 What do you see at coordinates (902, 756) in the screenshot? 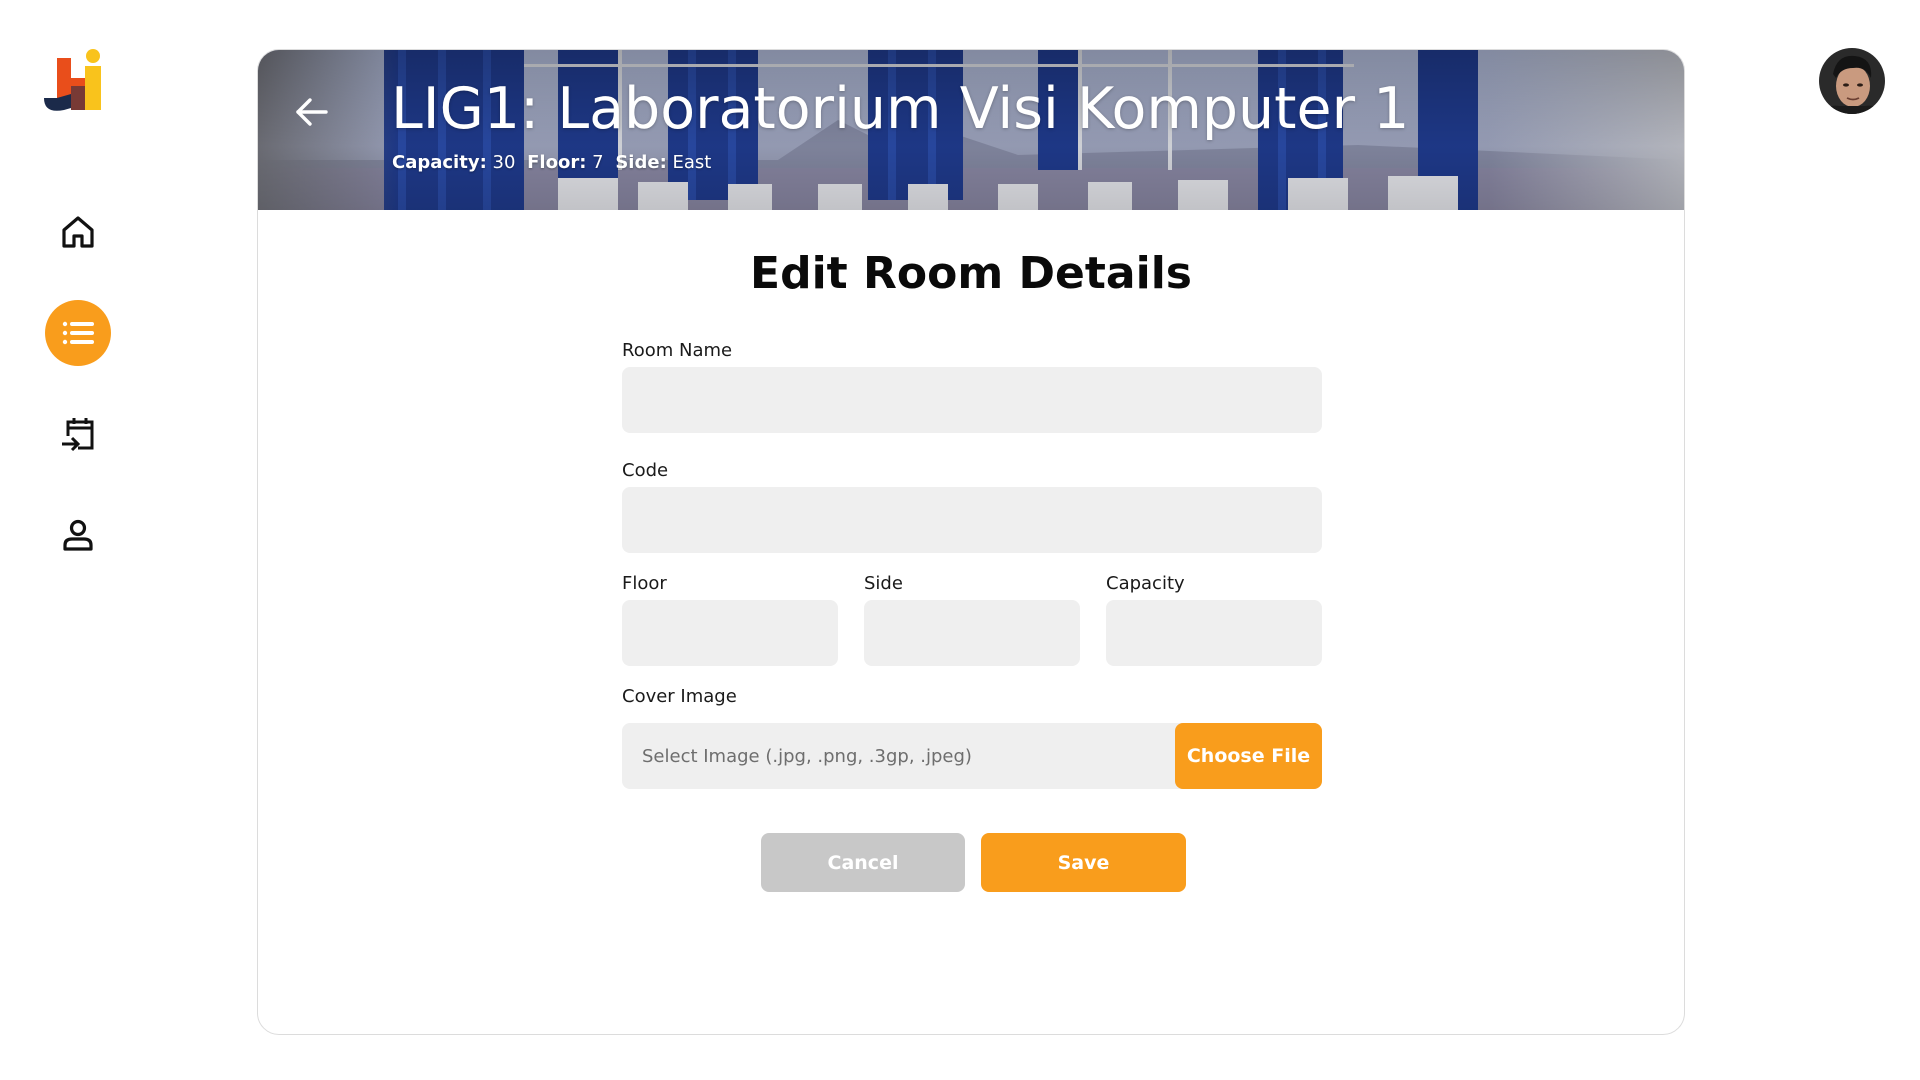
I see `cover-image-path-input` at bounding box center [902, 756].